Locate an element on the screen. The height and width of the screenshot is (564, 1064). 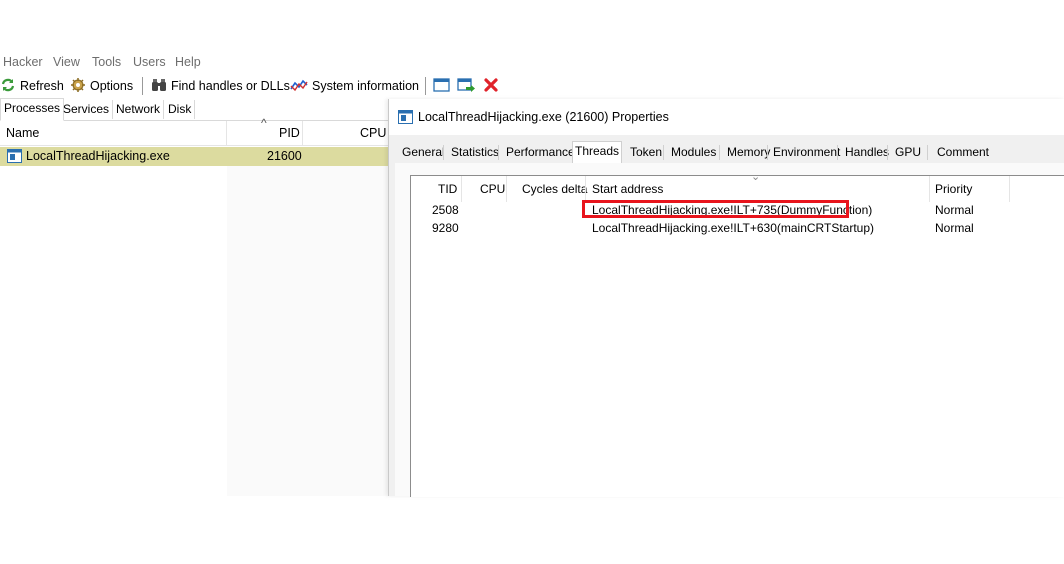
column-pid: PID is located at coordinates (289, 133).